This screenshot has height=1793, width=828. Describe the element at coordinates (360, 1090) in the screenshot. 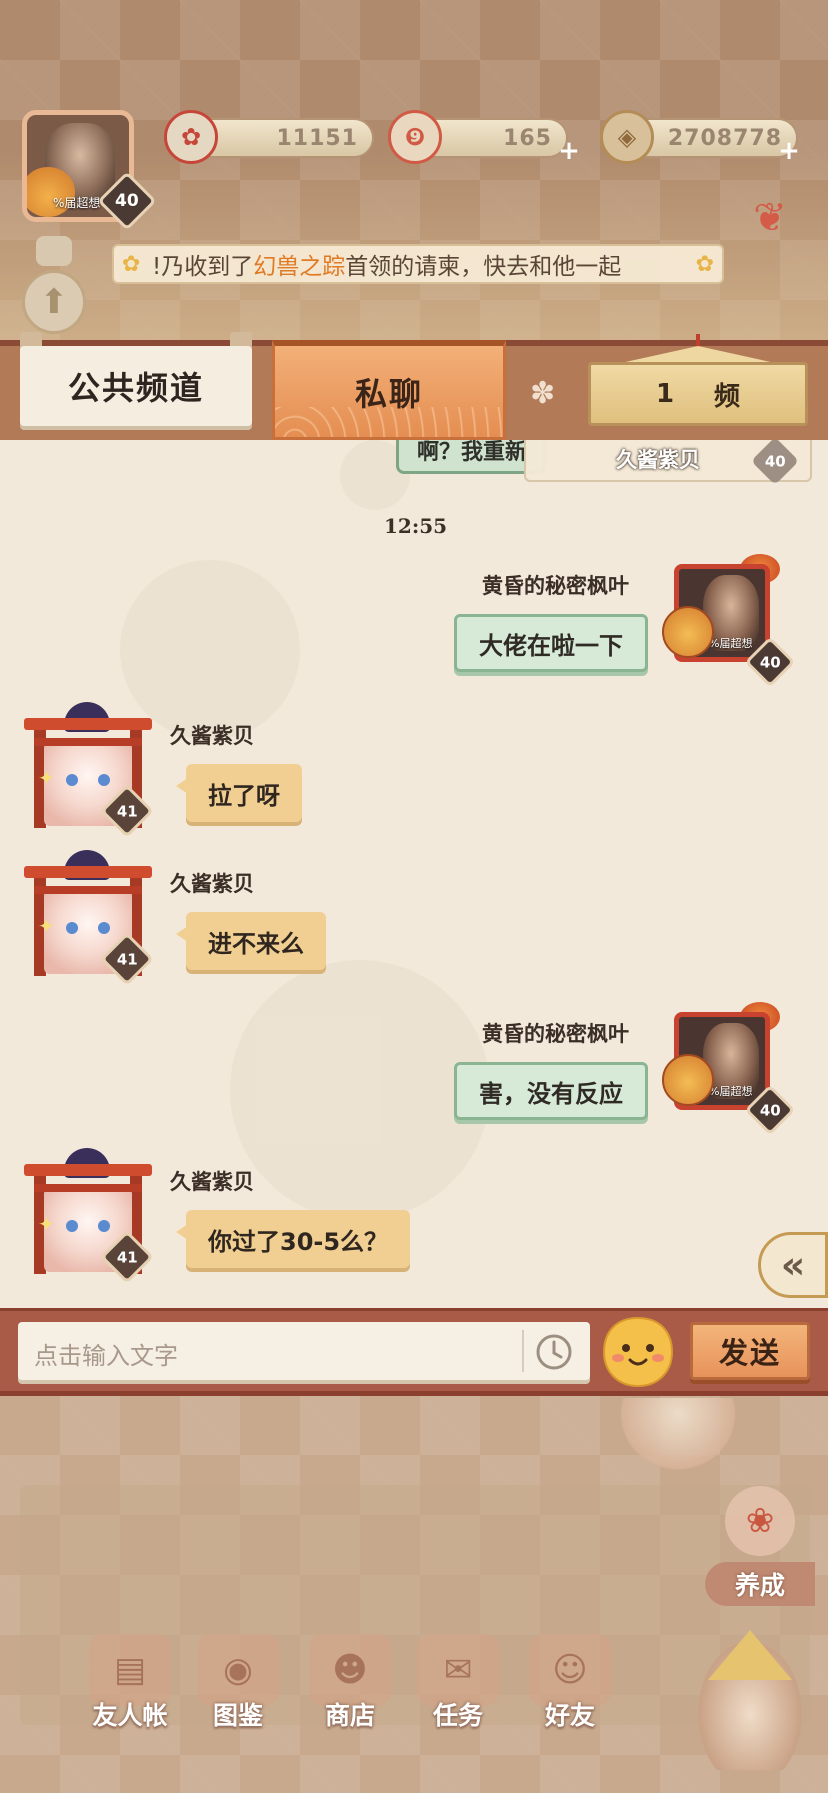

I see `watermark` at that location.